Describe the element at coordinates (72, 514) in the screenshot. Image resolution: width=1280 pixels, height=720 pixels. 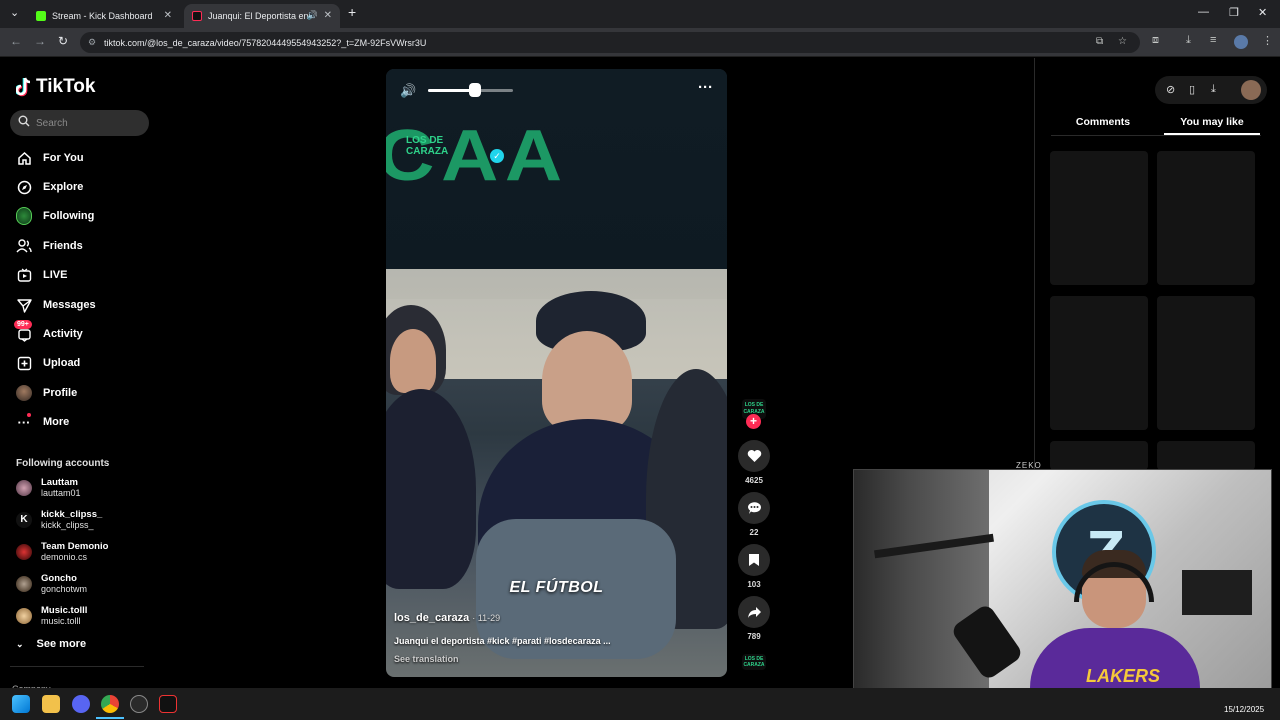
I see `account-display-name: kickk_clipss_` at that location.